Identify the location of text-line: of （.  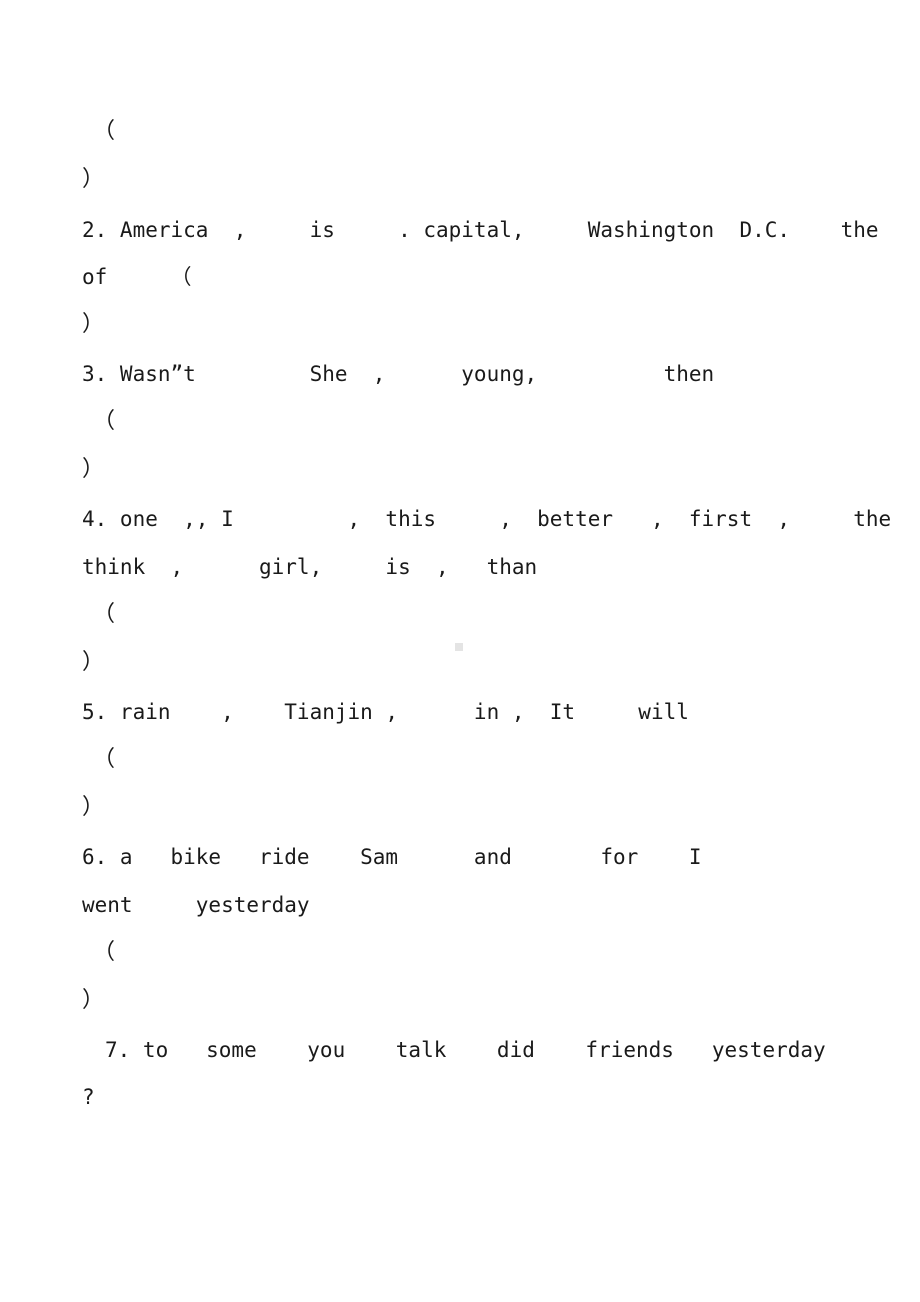
(137, 277).